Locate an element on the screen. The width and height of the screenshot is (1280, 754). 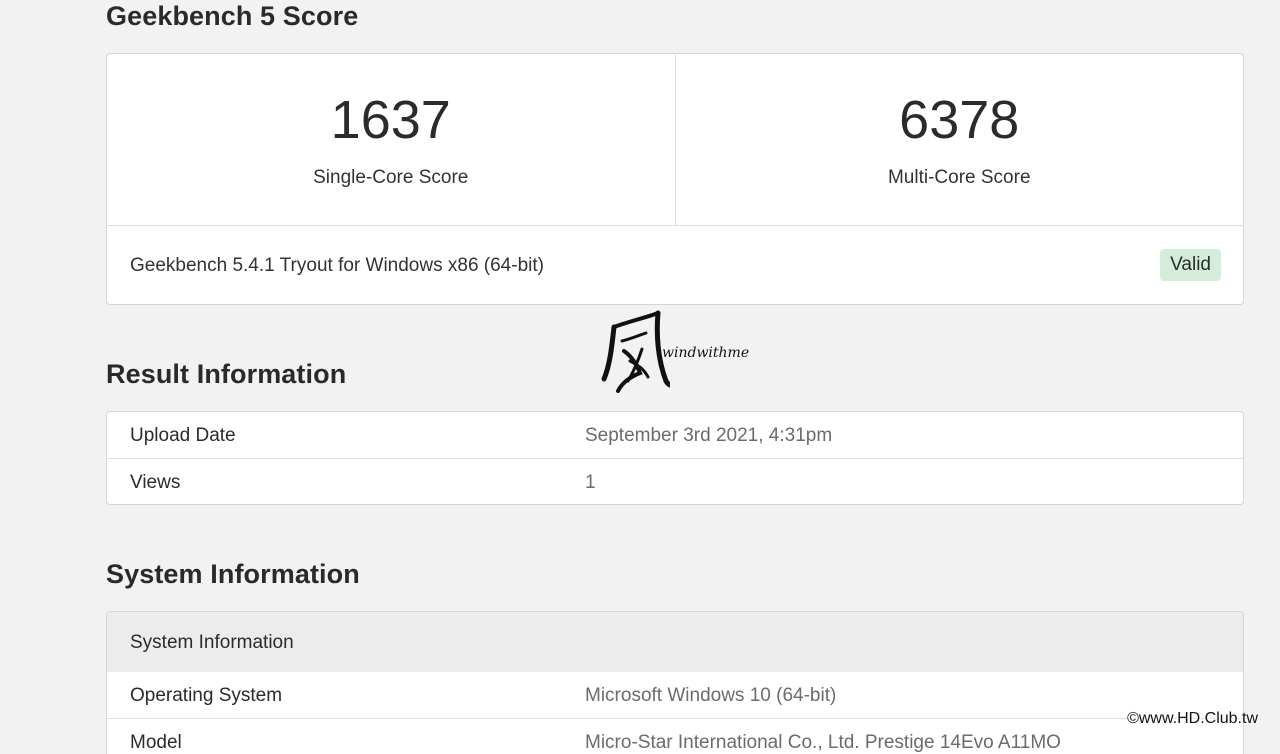
site-watermark: ©www.HD.Club.tw is located at coordinates (1192, 718).